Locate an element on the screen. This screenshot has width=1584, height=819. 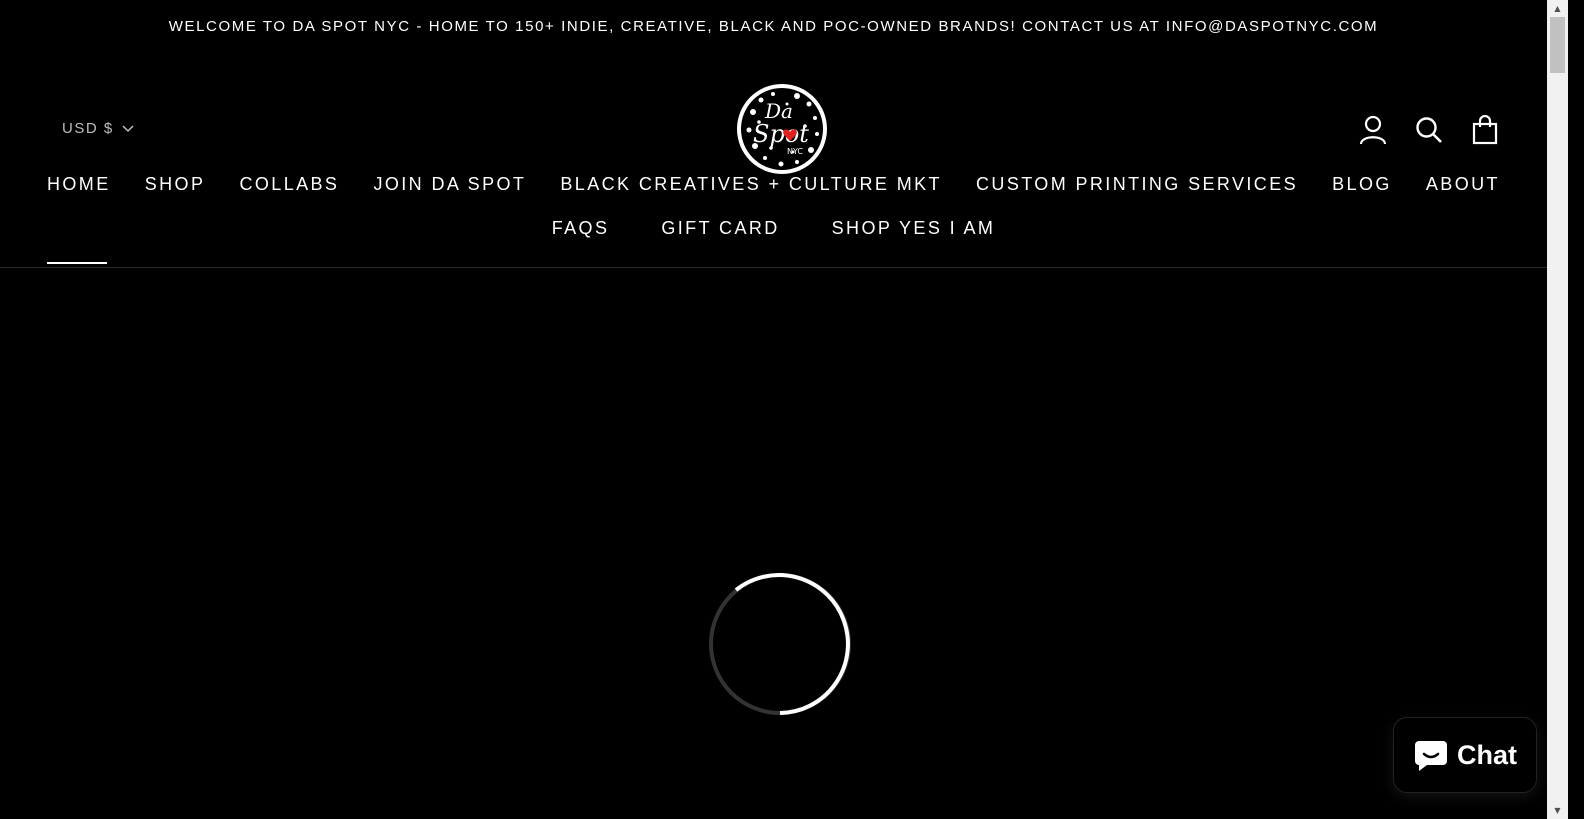
header-icon-group is located at coordinates (1429, 130).